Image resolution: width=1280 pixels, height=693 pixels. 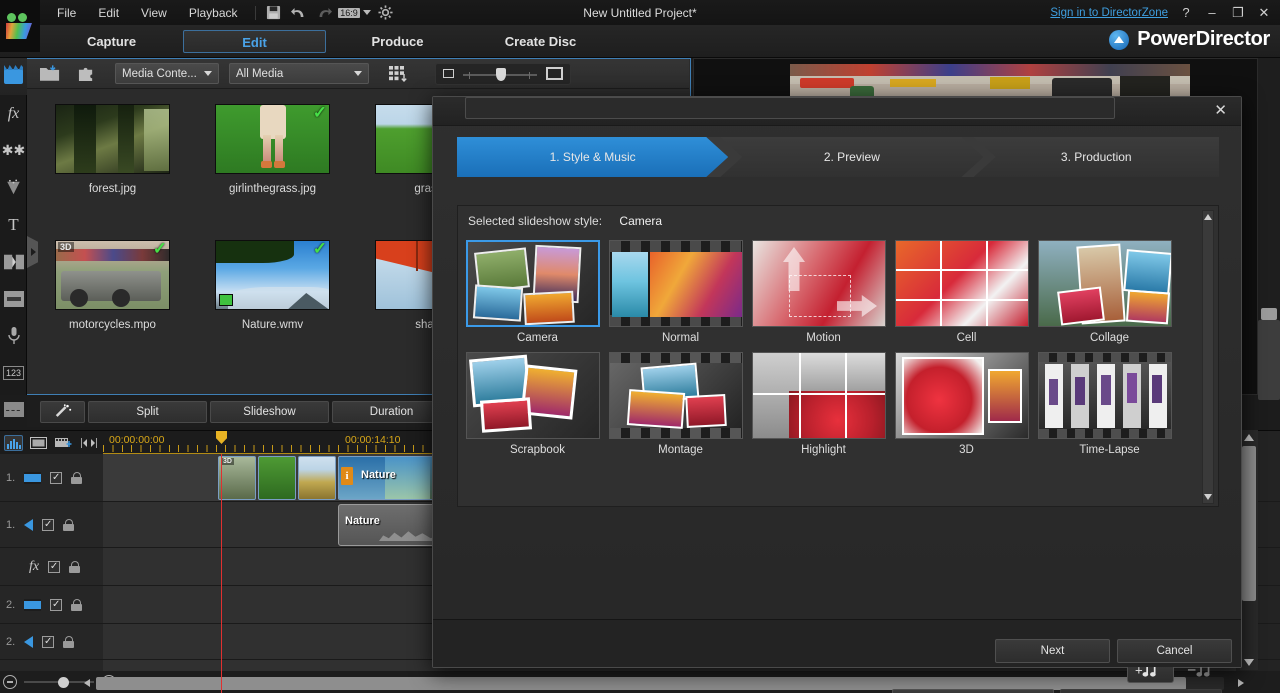 What do you see at coordinates (13, 224) in the screenshot?
I see `sidebar-item-title-room: T` at bounding box center [13, 224].